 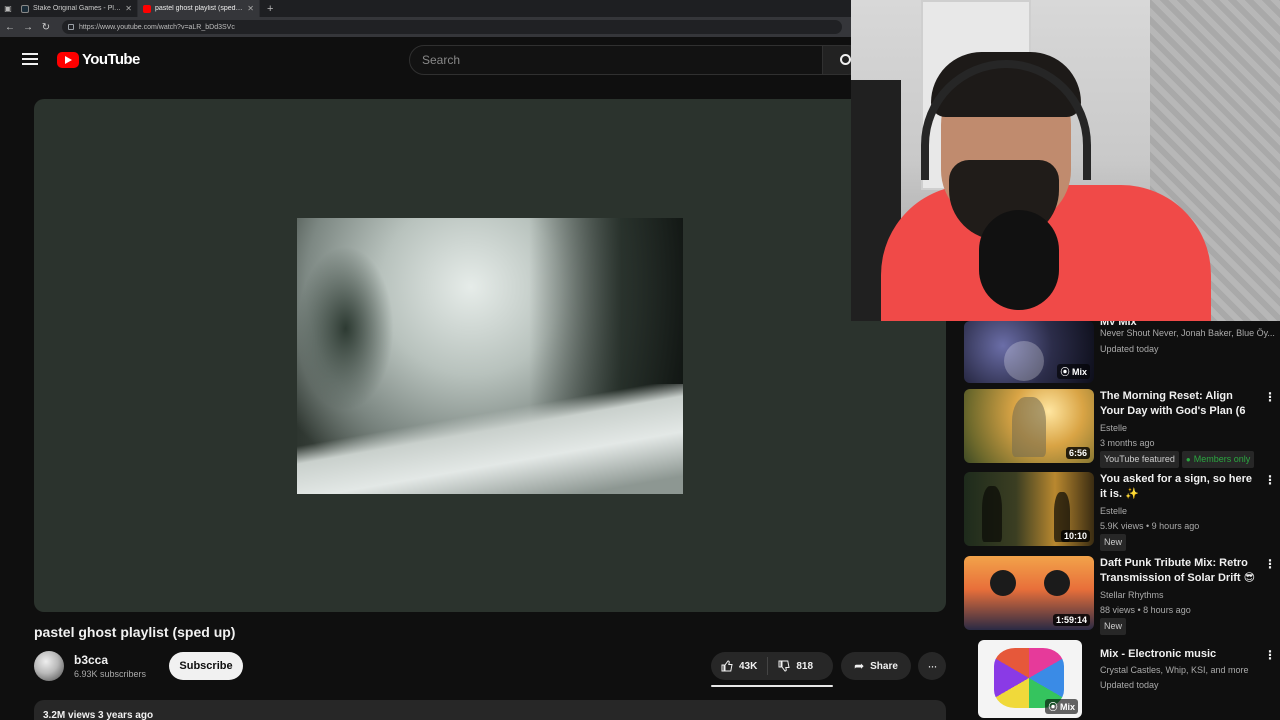 I want to click on webcam-overlay, so click(x=1065, y=160).